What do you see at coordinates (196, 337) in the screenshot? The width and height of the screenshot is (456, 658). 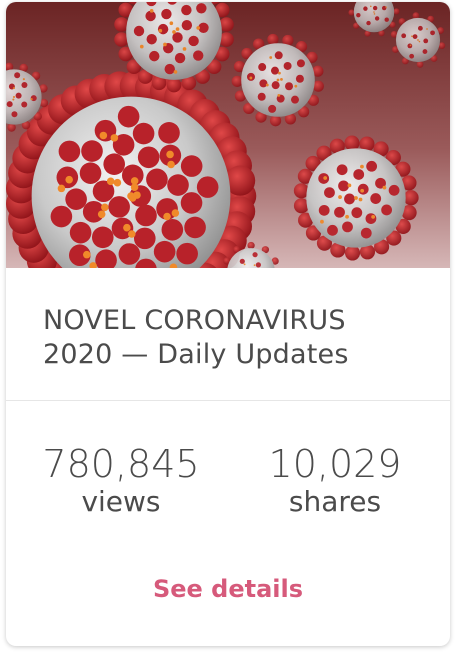 I see `card-title: NOVEL CORONAVIRUS 2020 — Daily Updates` at bounding box center [196, 337].